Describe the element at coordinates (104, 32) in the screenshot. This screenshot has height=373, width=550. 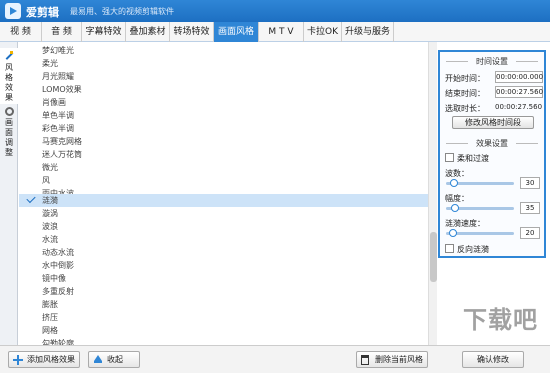
I see `tab-subtitle-effects: 字幕特效` at that location.